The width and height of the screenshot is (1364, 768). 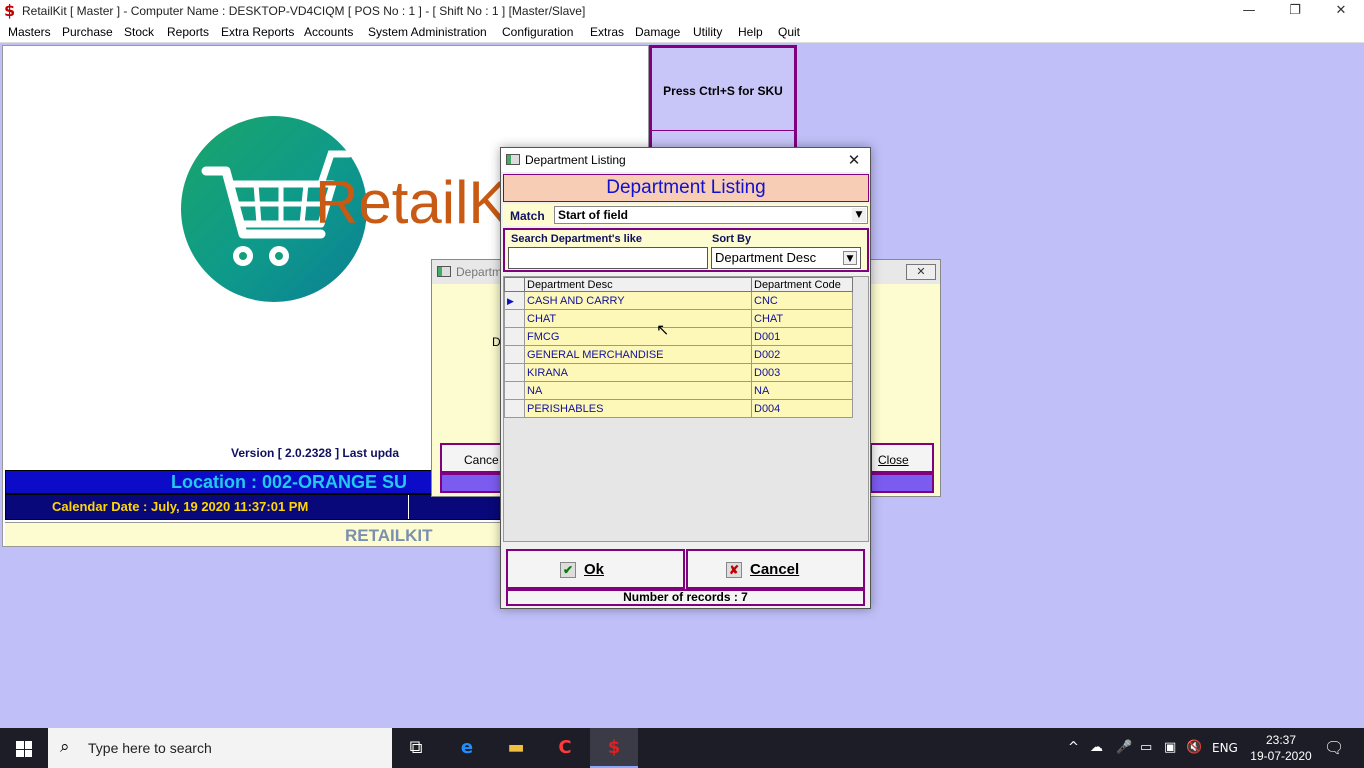 I want to click on checkmark-icon: ✔, so click(x=568, y=570).